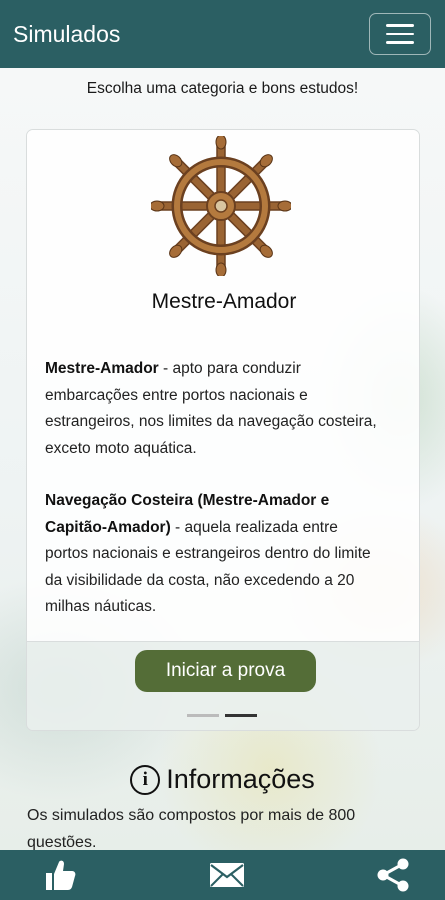  What do you see at coordinates (222, 34) in the screenshot?
I see `top-app-bar: Simulados` at bounding box center [222, 34].